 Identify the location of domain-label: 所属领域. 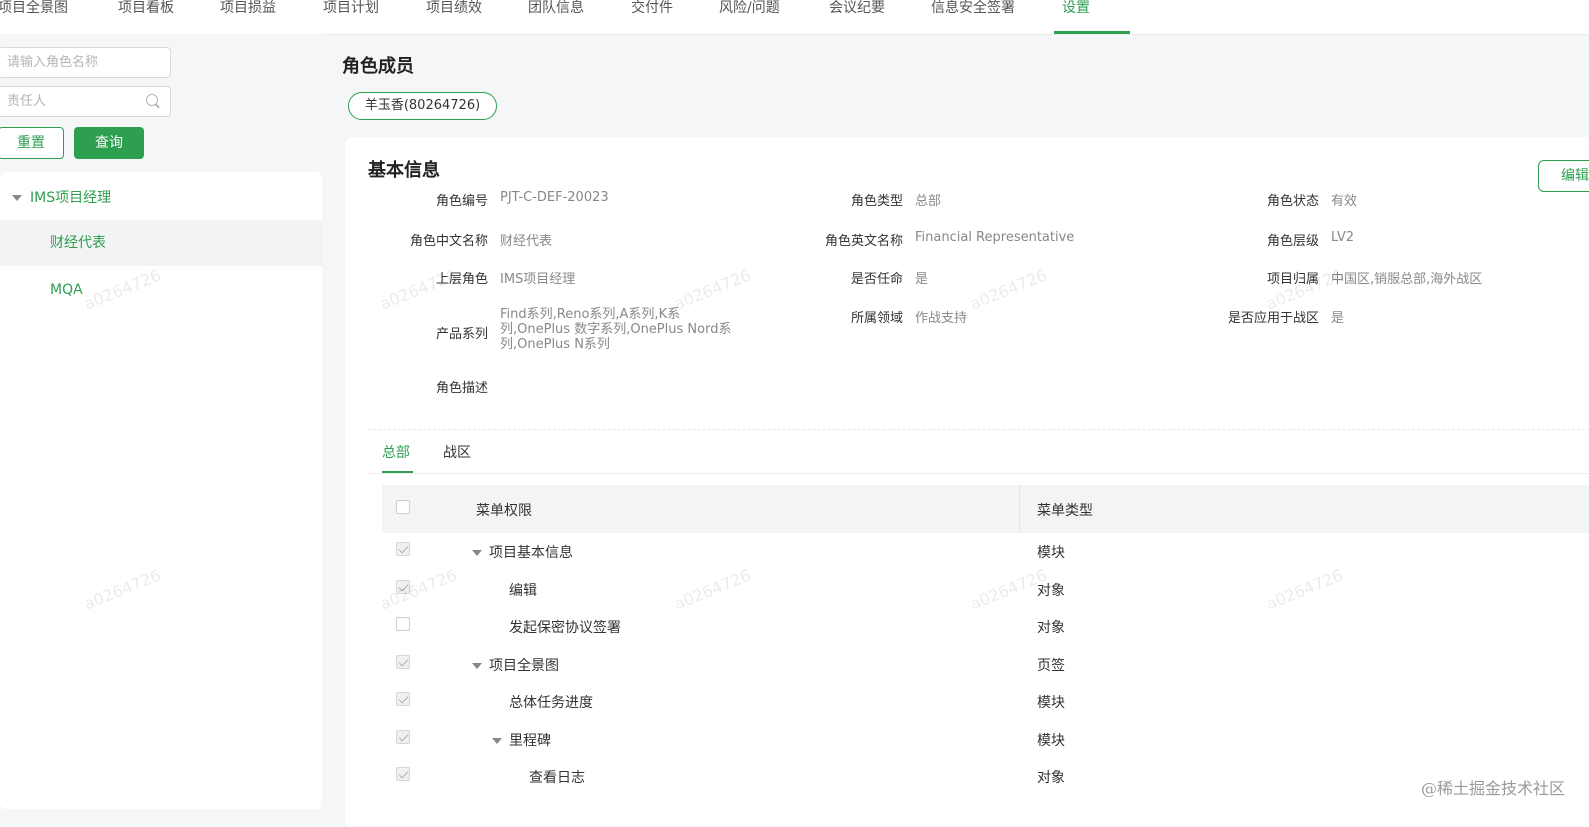
(876, 318).